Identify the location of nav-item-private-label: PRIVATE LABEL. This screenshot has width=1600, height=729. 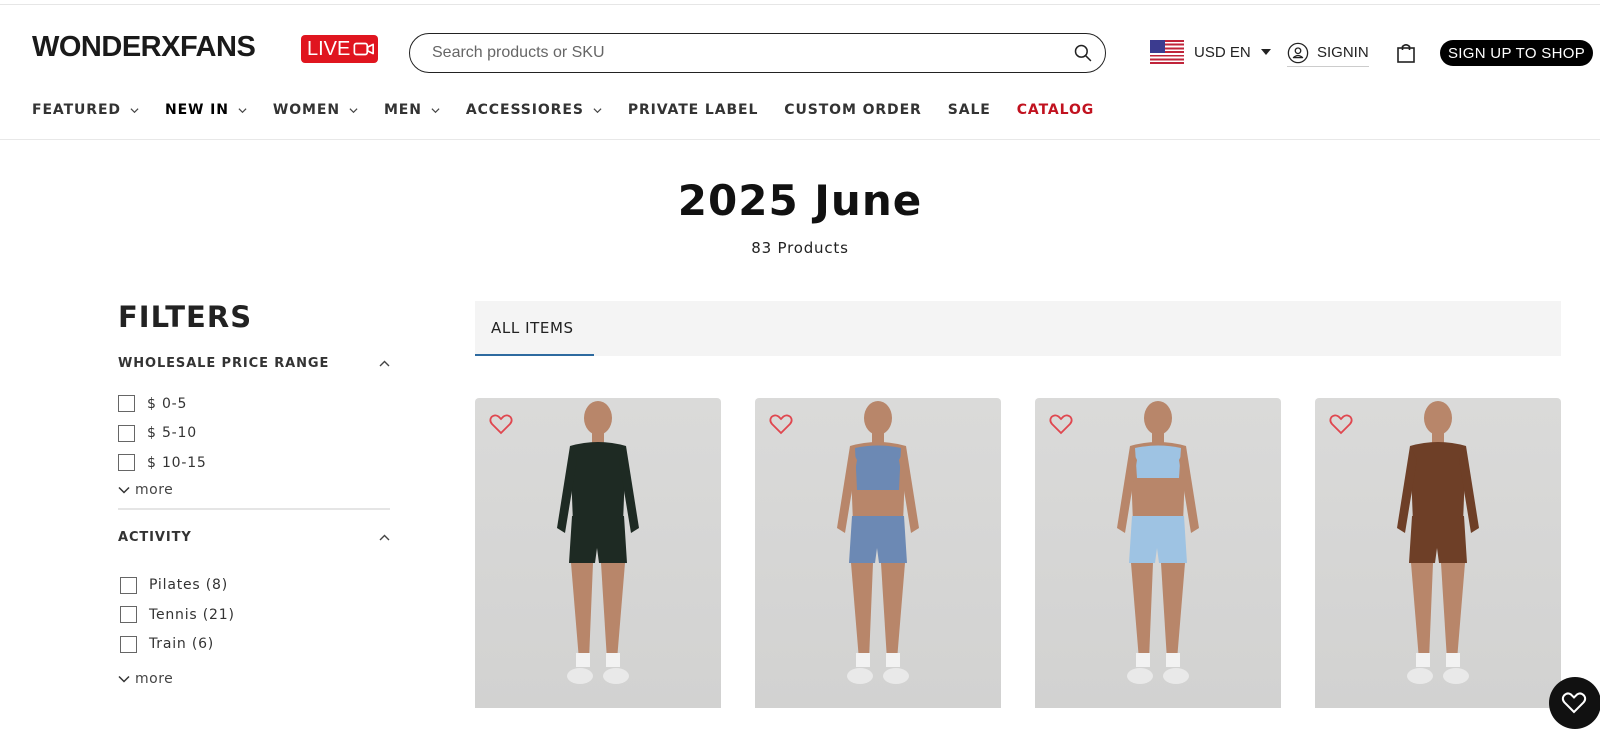
(693, 110).